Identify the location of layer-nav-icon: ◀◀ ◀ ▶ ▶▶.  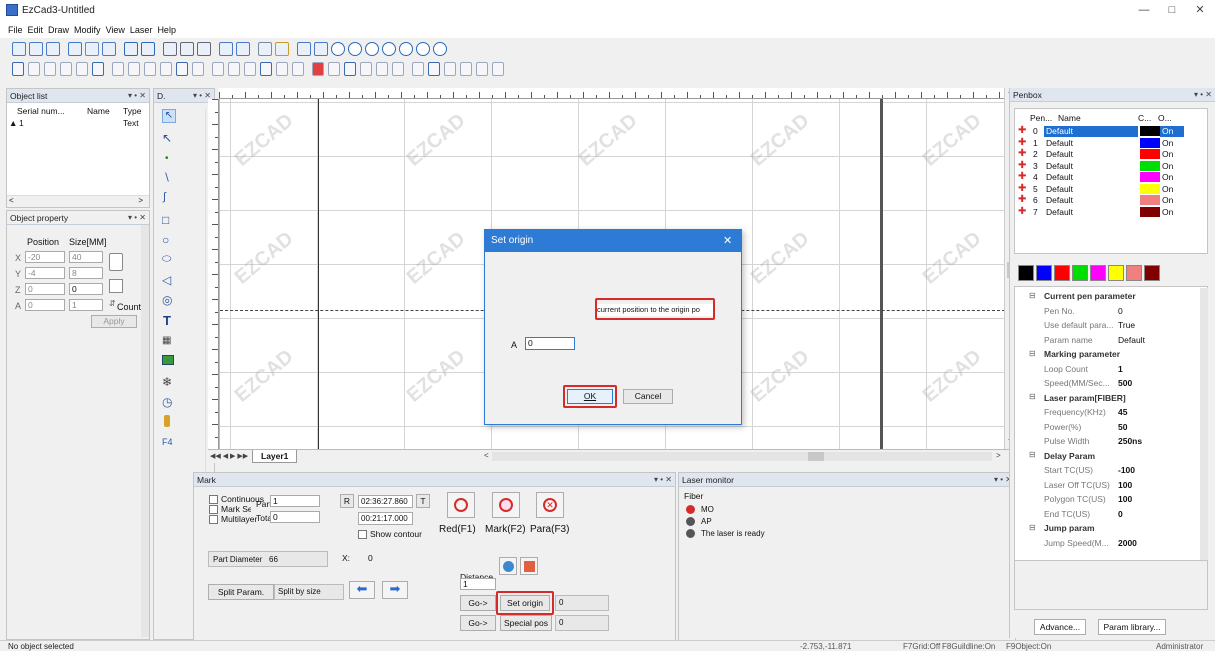
(229, 456).